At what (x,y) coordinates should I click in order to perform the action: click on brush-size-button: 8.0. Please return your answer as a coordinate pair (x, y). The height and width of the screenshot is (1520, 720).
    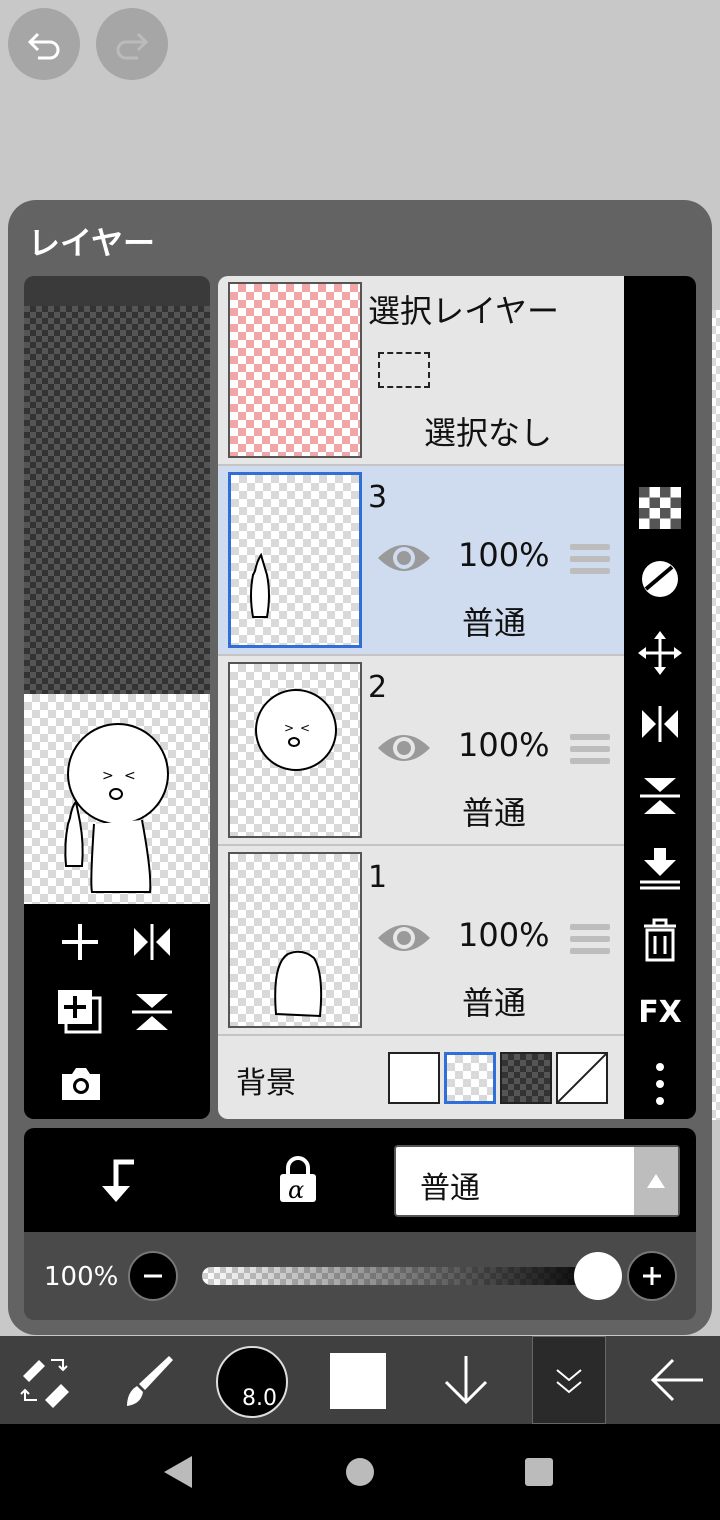
    Looking at the image, I should click on (252, 1382).